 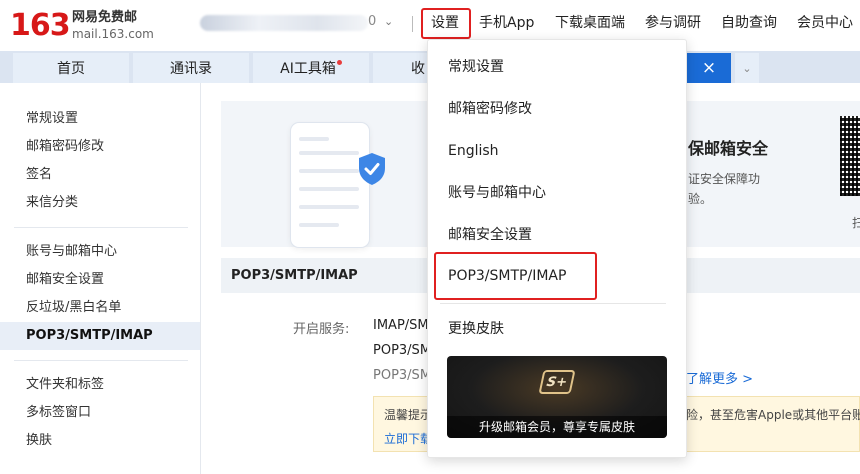 What do you see at coordinates (700, 199) in the screenshot?
I see `banner-subtitle-line2: 验。` at bounding box center [700, 199].